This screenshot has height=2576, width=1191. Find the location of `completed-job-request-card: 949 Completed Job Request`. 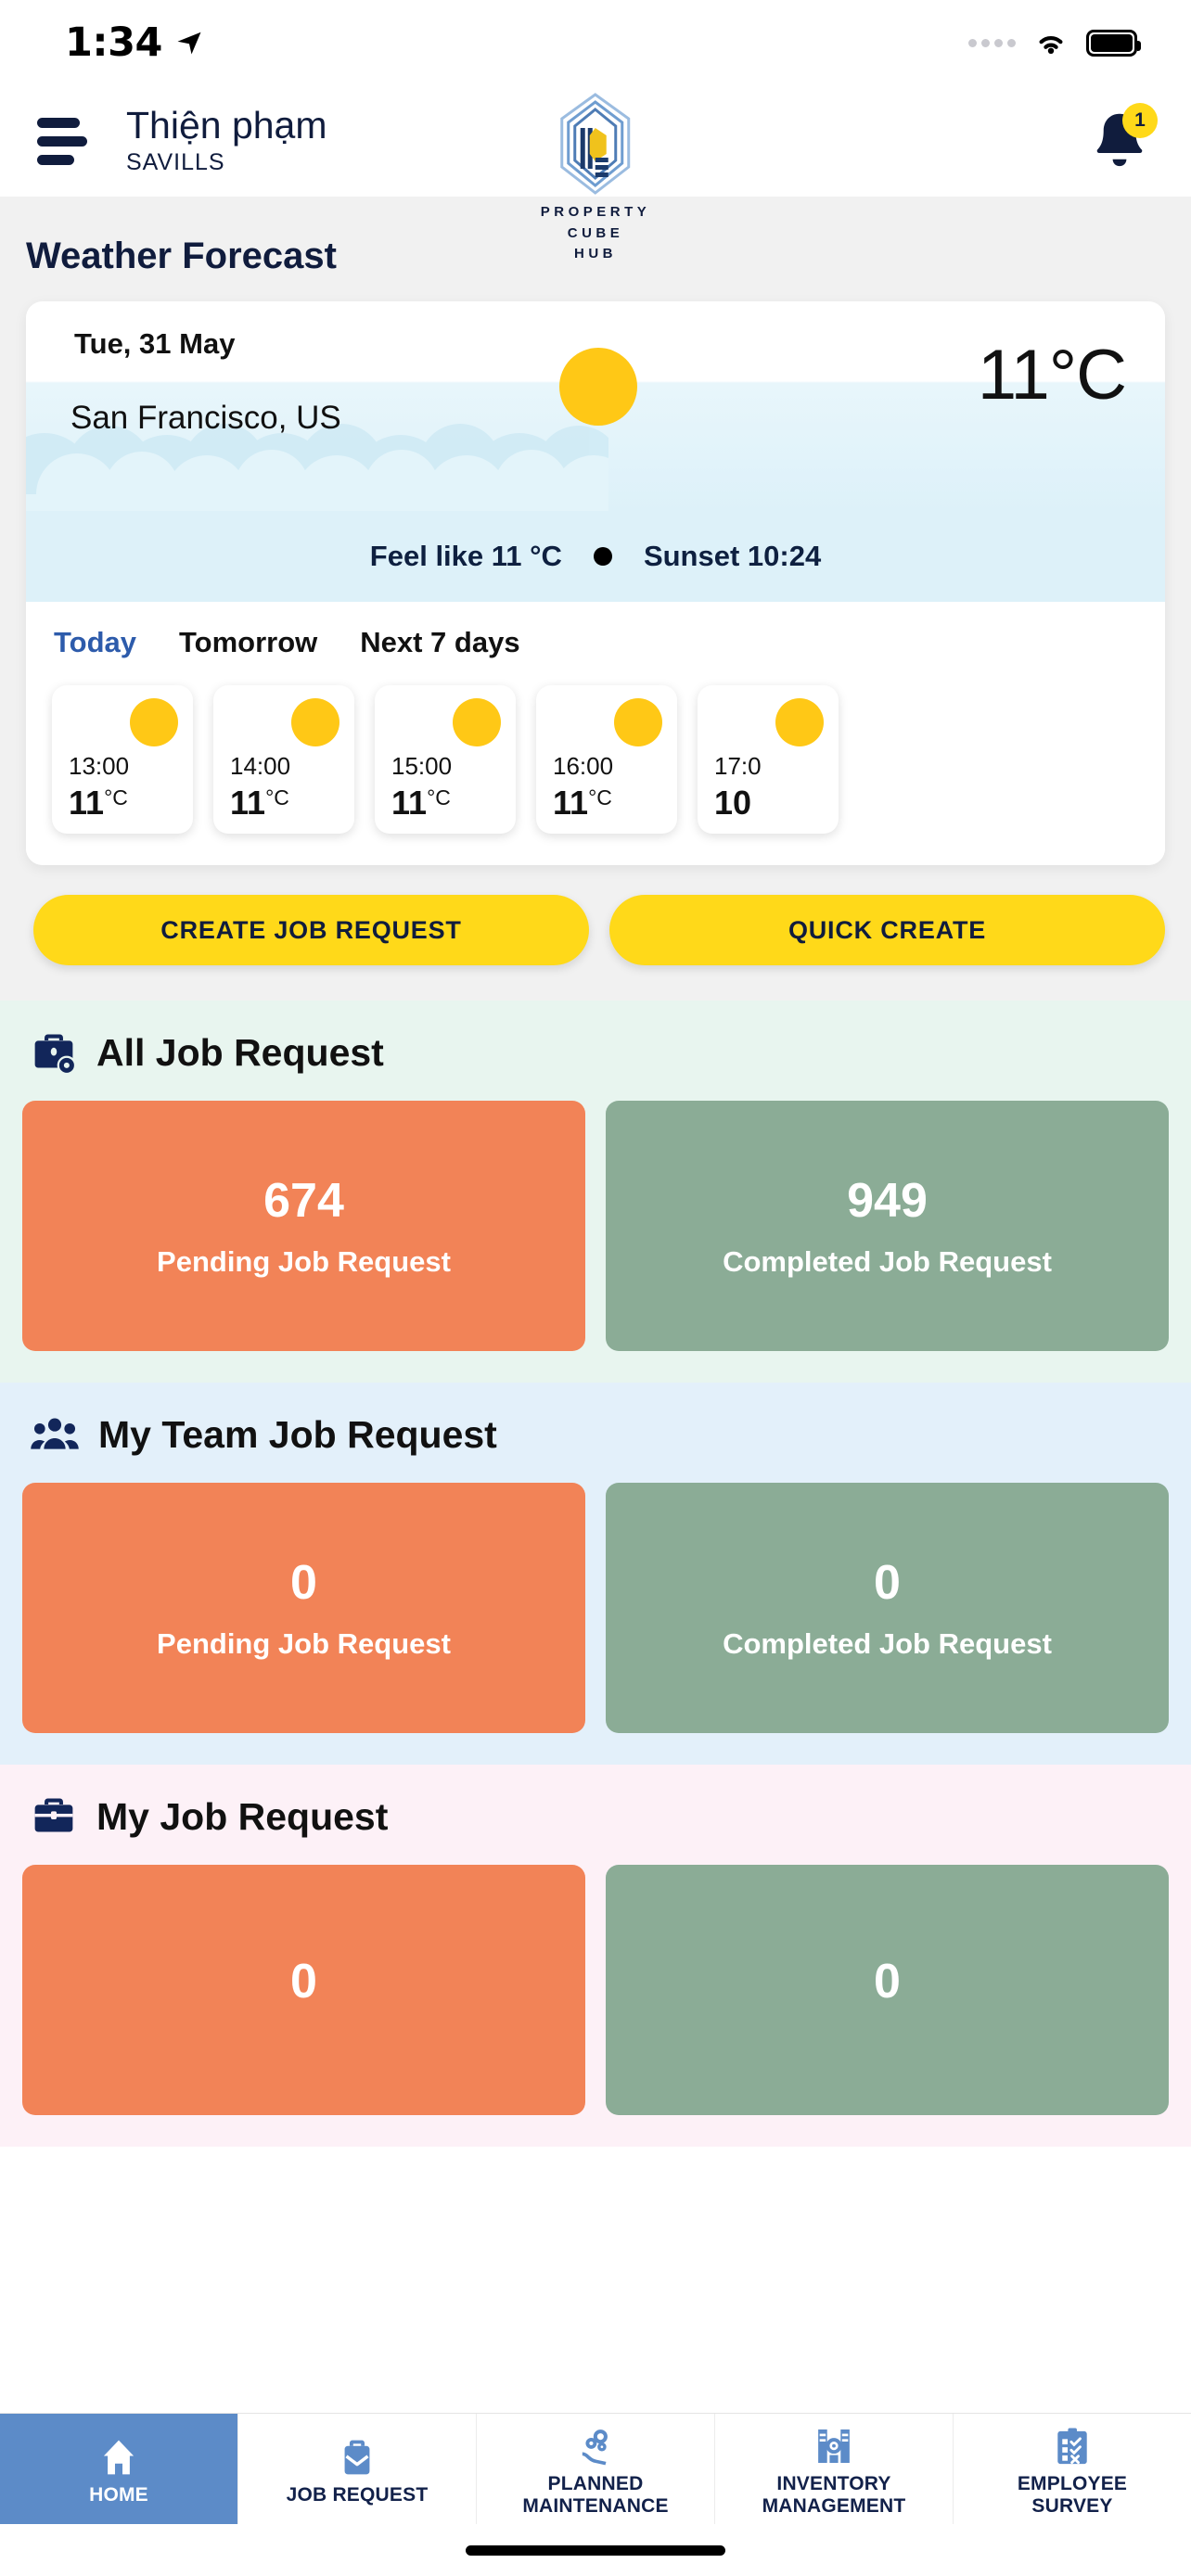

completed-job-request-card: 949 Completed Job Request is located at coordinates (887, 1226).